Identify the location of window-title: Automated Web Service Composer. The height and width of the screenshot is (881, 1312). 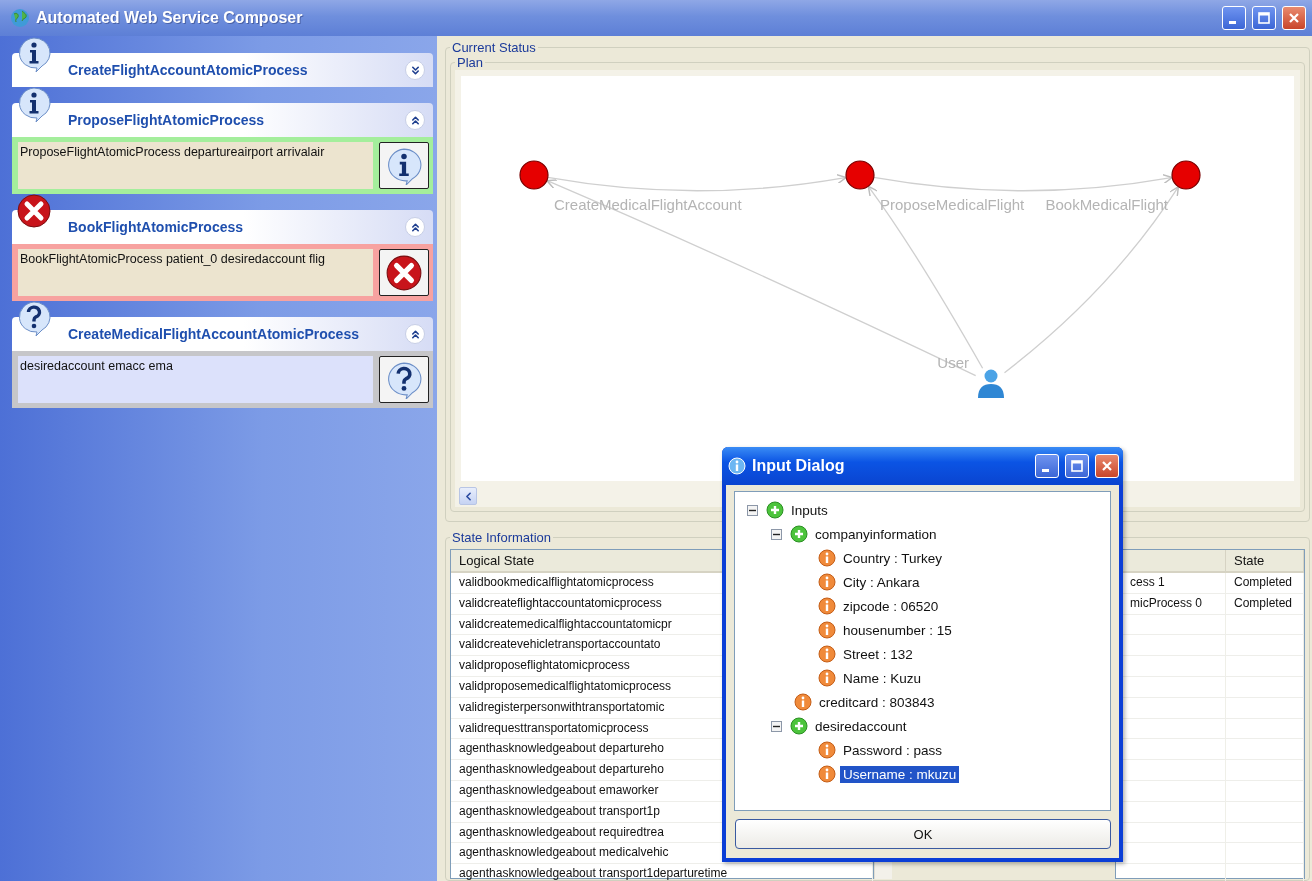
(170, 18).